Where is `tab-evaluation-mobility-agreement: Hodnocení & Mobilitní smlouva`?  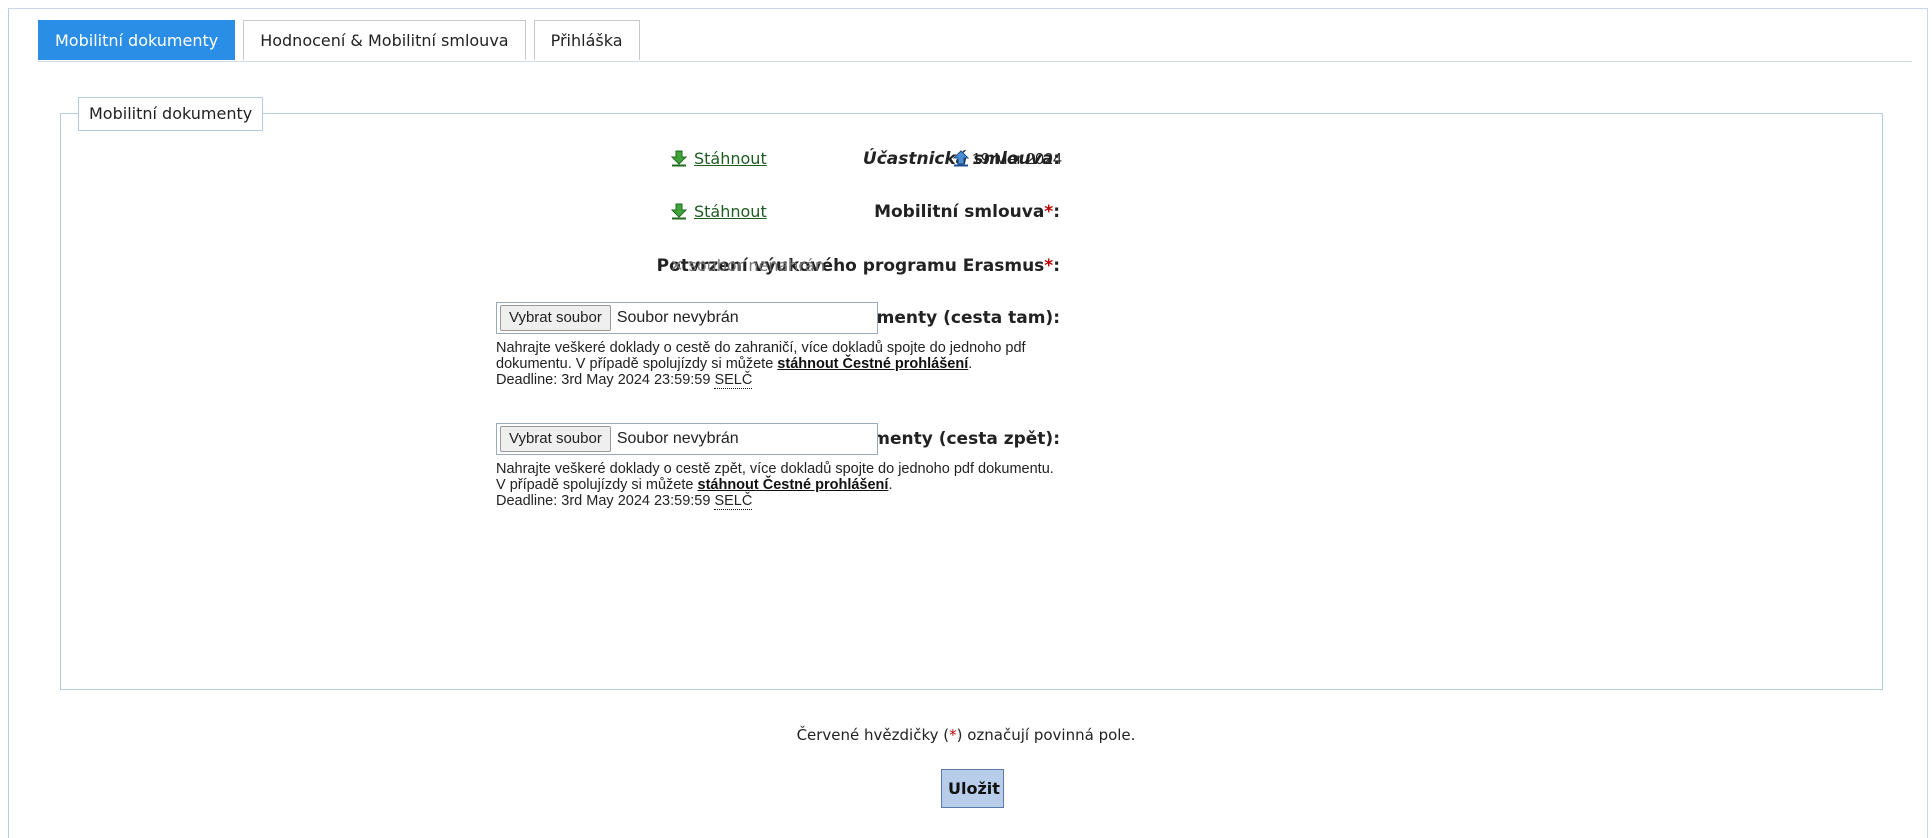
tab-evaluation-mobility-agreement: Hodnocení & Mobilitní smlouva is located at coordinates (384, 40).